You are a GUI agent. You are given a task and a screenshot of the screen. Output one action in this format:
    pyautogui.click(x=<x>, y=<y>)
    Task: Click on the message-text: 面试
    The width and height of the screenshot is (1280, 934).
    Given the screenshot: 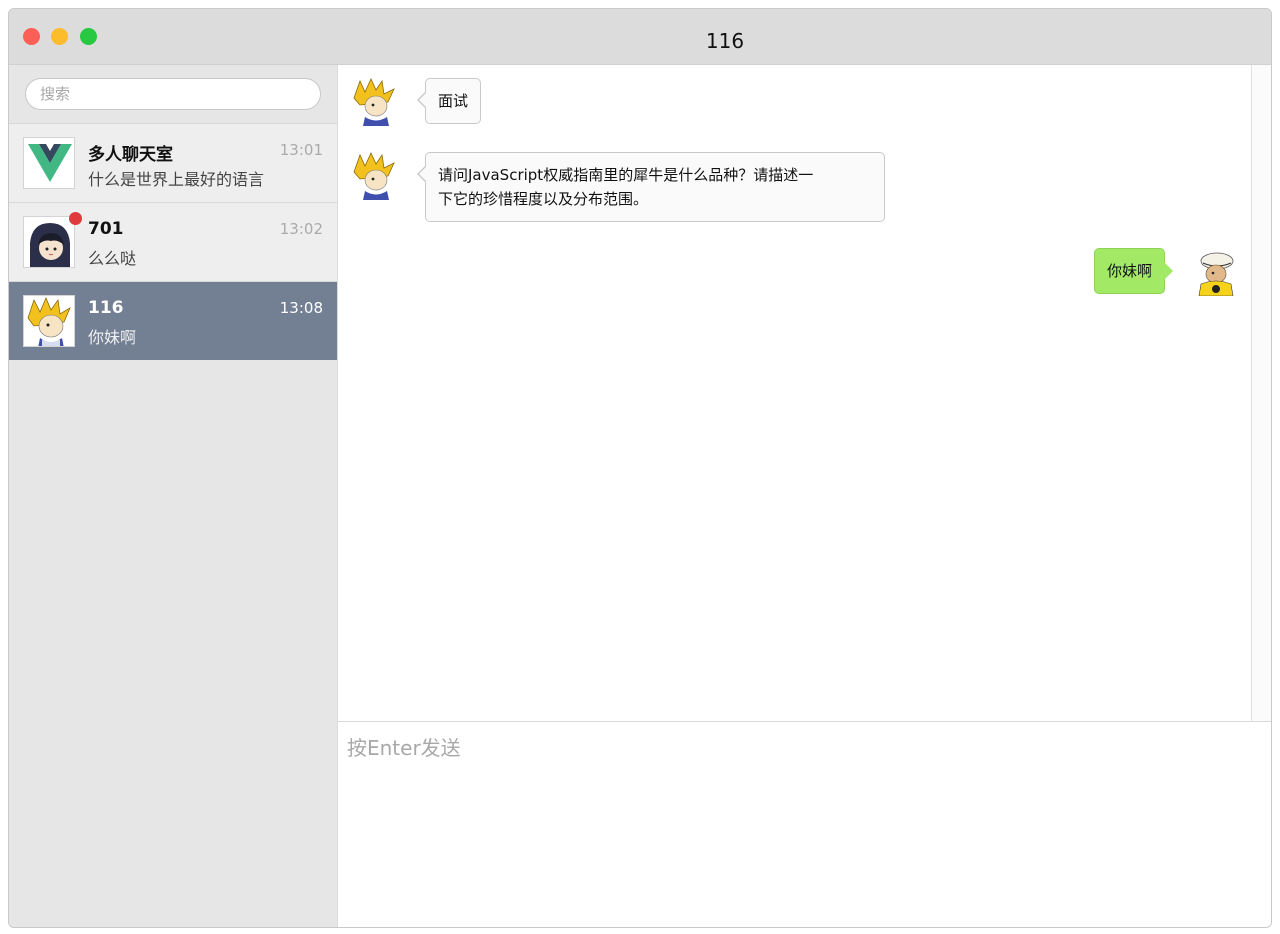 What is the action you would take?
    pyautogui.click(x=453, y=101)
    